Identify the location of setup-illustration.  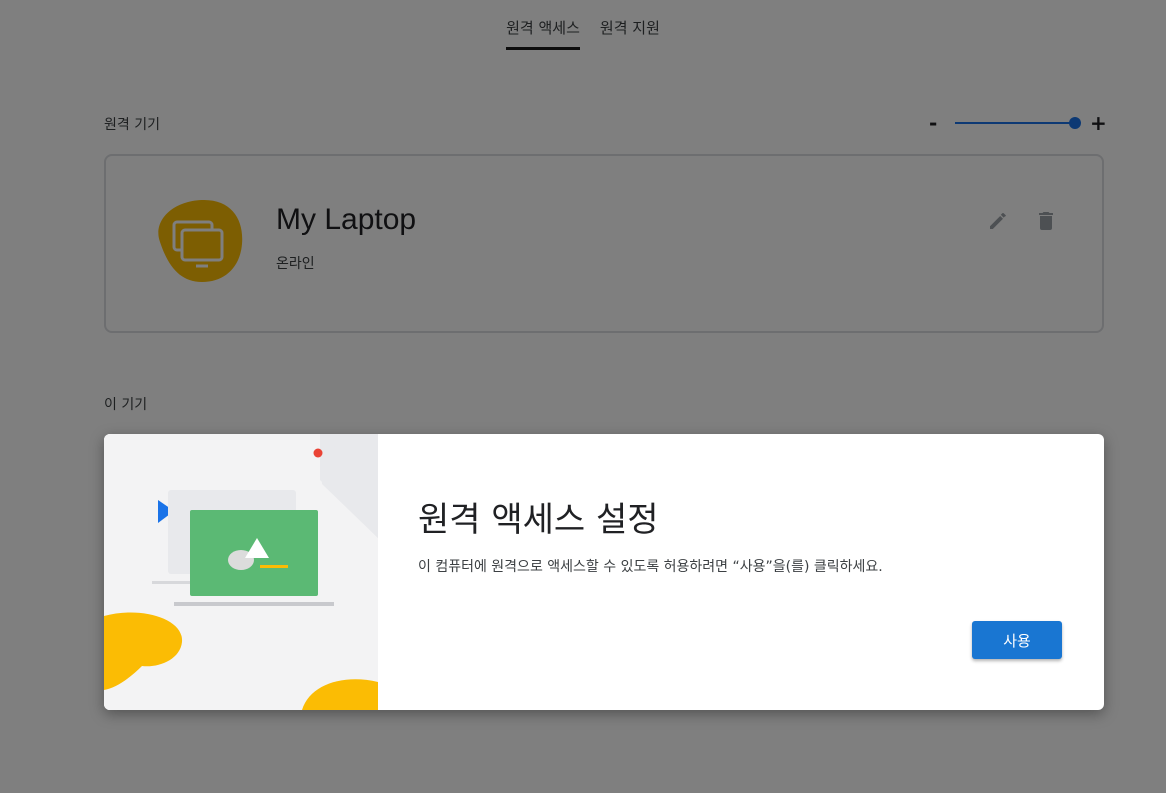
(241, 572).